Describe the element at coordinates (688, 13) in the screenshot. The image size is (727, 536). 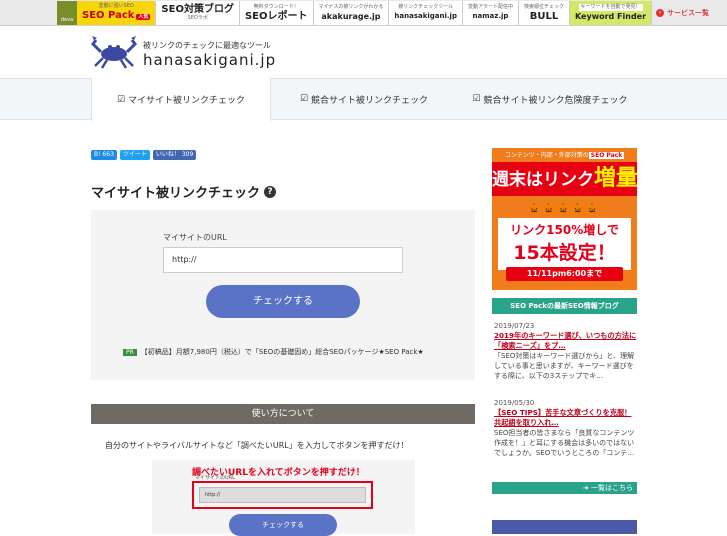
I see `service-list-label: サービス一覧` at that location.